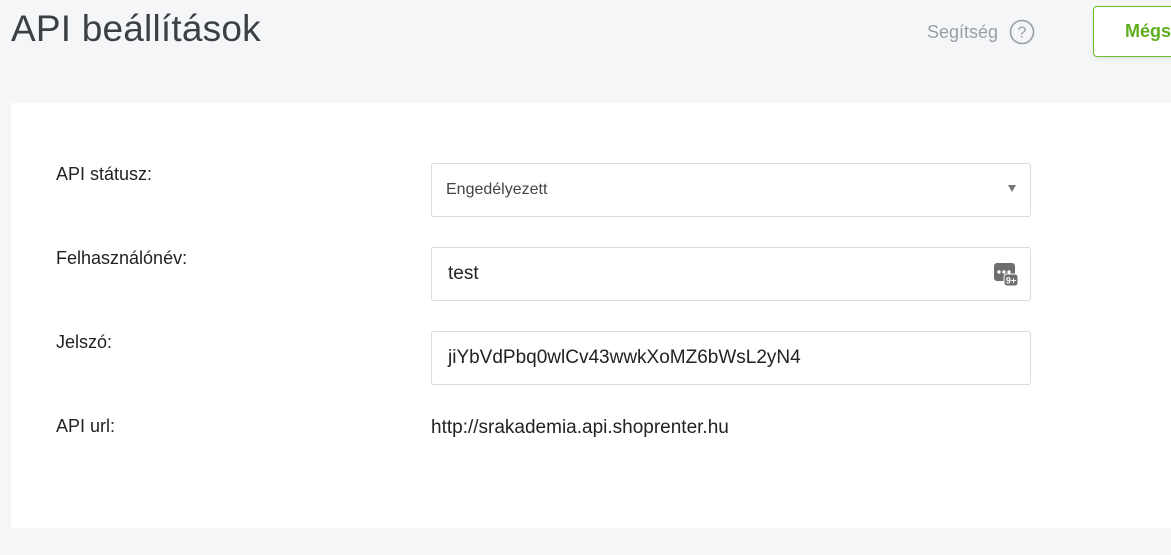  What do you see at coordinates (1006, 274) in the screenshot?
I see `password-manager-icon: 9+` at bounding box center [1006, 274].